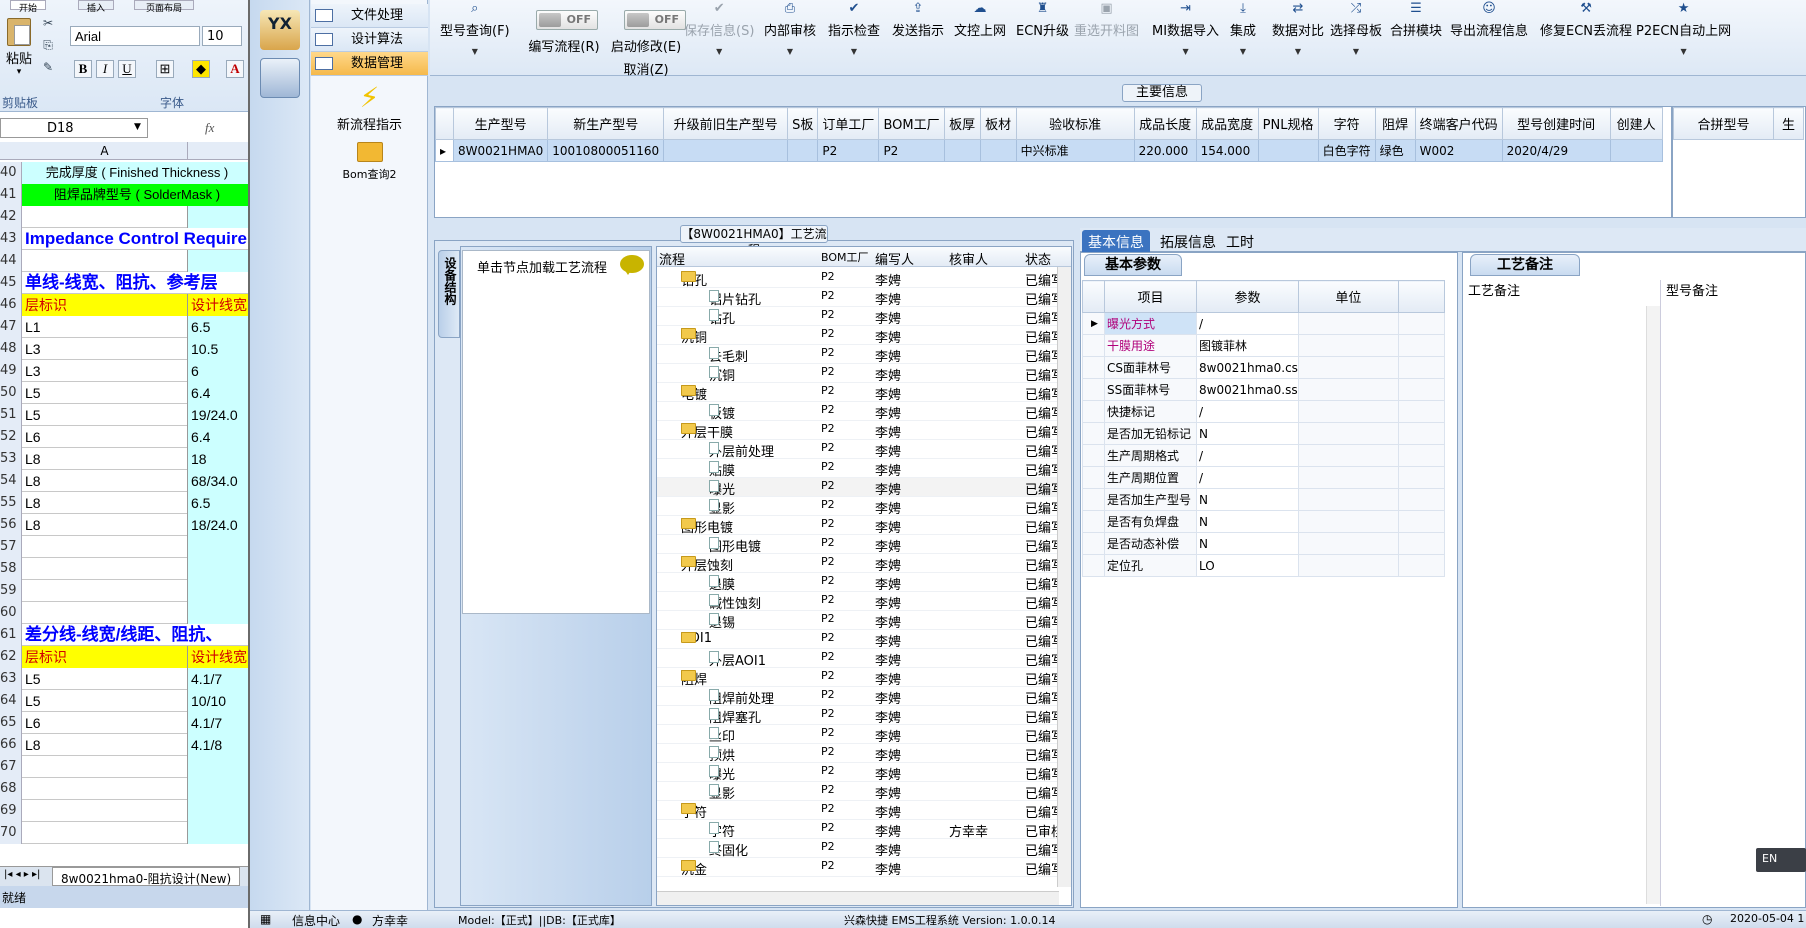  I want to click on toolbar-button-0: ⌕ 型号查询(F) ▼, so click(475, 35).